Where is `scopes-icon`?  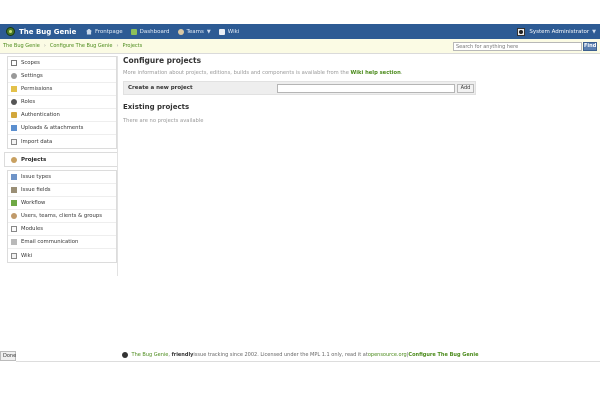 scopes-icon is located at coordinates (14, 63).